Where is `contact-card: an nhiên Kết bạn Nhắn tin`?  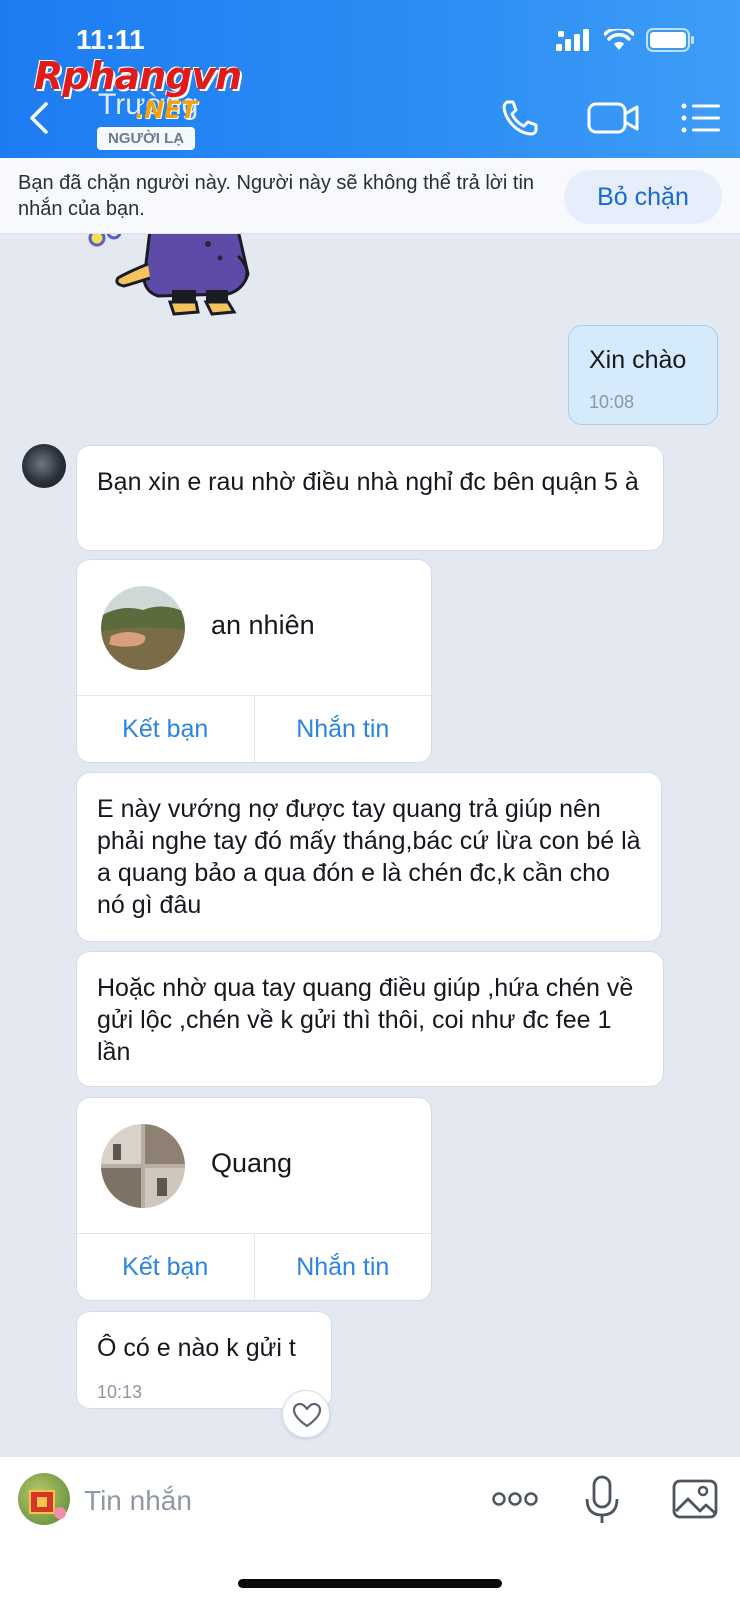 contact-card: an nhiên Kết bạn Nhắn tin is located at coordinates (254, 661).